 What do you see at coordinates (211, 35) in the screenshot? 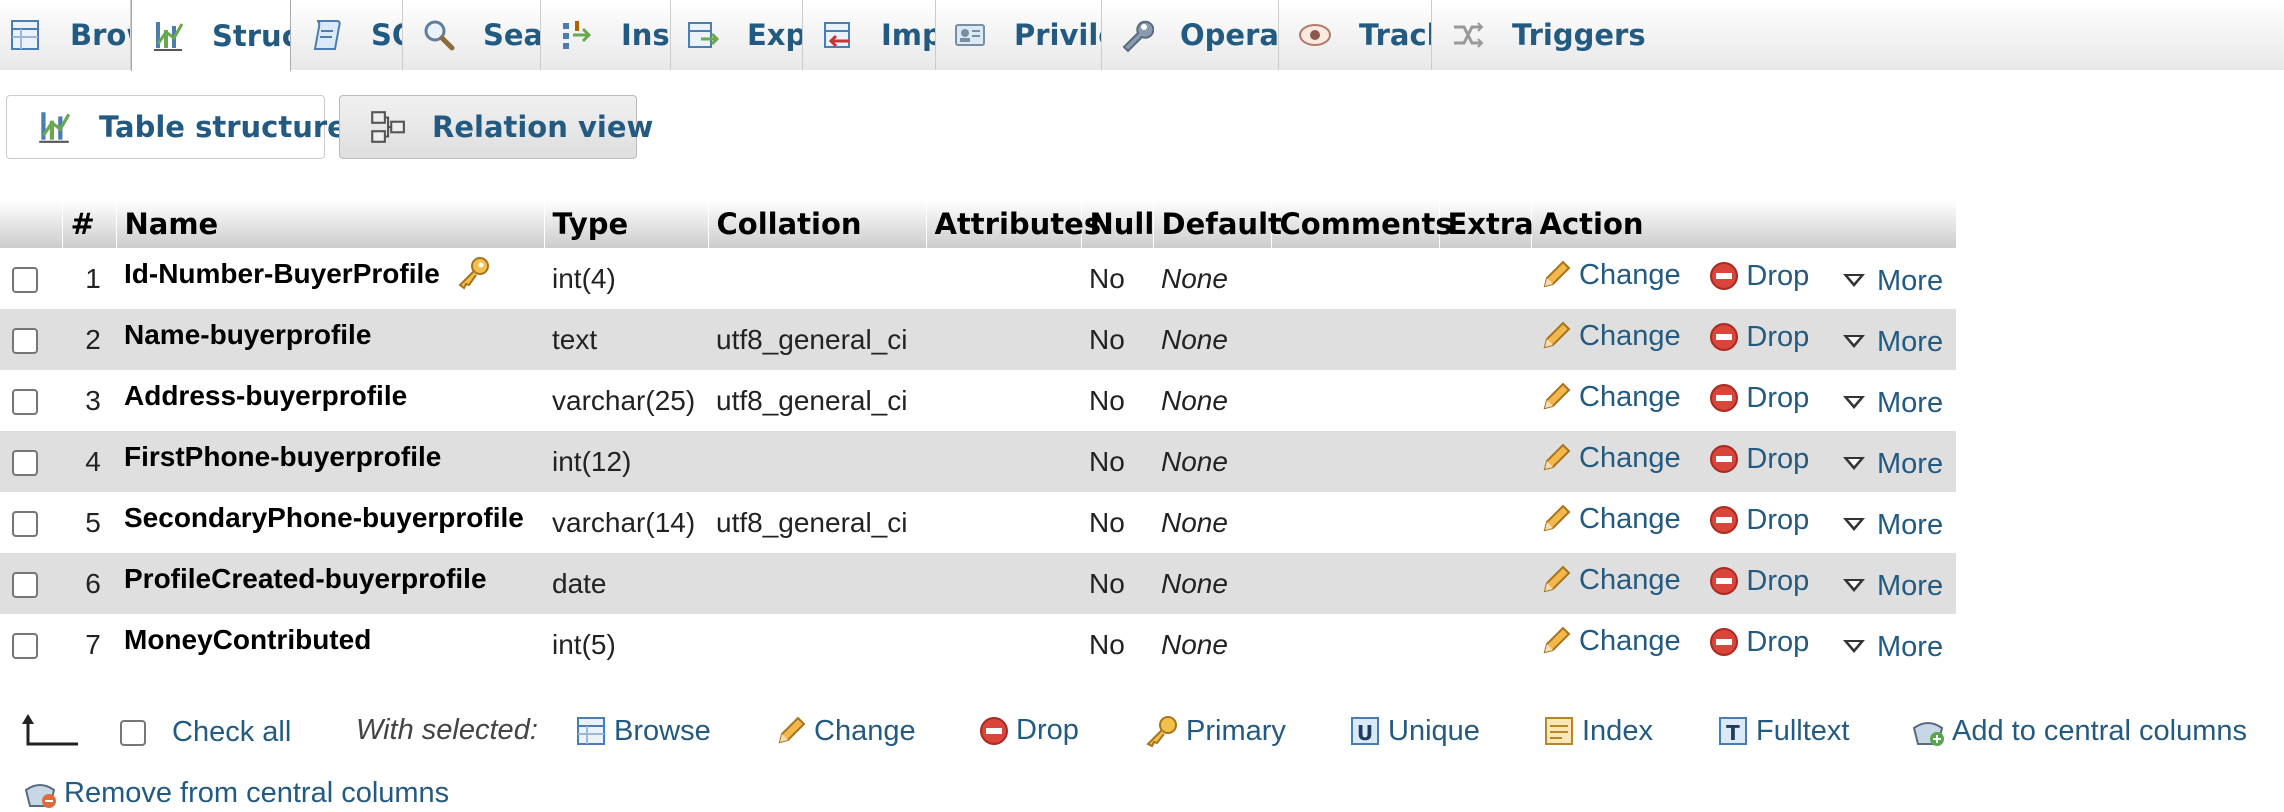
I see `tab-structure: Structure` at bounding box center [211, 35].